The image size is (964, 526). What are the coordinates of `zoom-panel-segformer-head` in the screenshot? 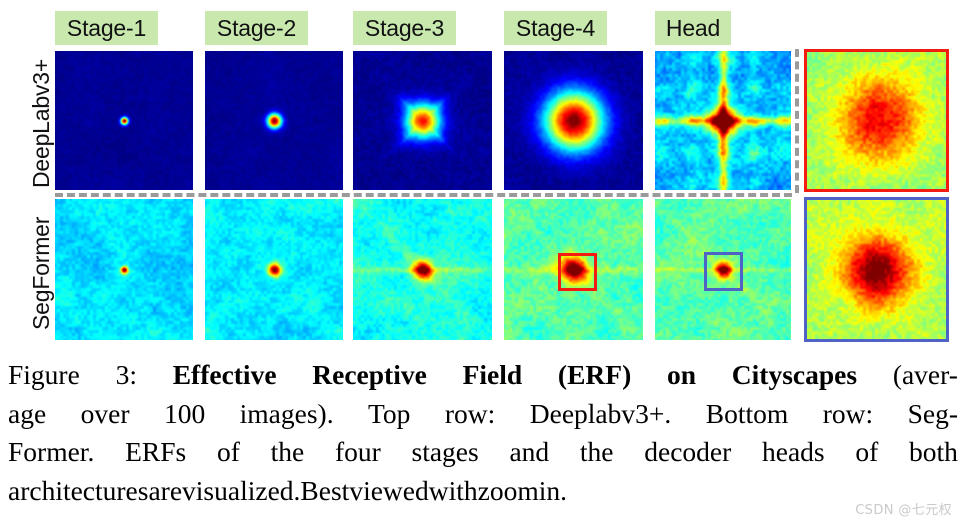 It's located at (876, 269).